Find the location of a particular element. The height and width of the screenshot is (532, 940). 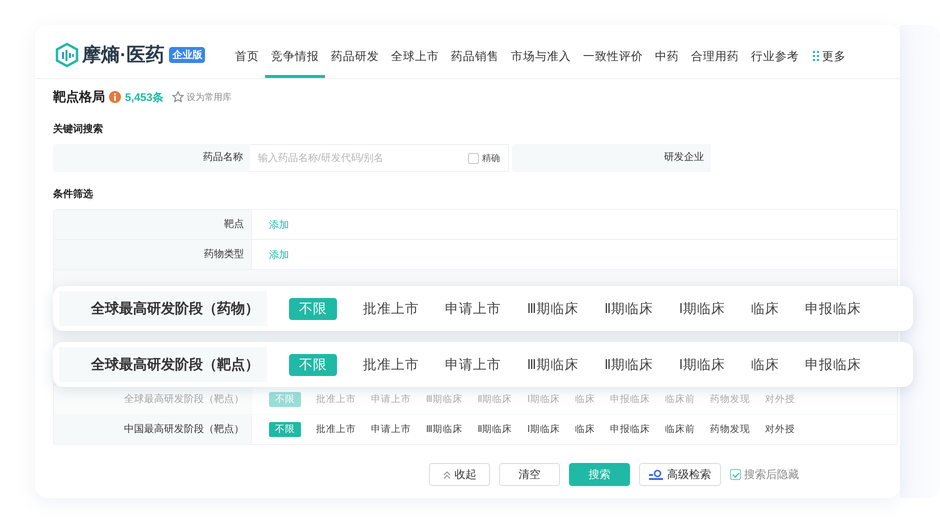

filter-label: 药物类型 is located at coordinates (153, 254).